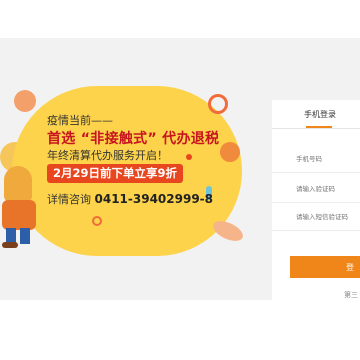 The image size is (360, 360). I want to click on phone-input, so click(316, 159).